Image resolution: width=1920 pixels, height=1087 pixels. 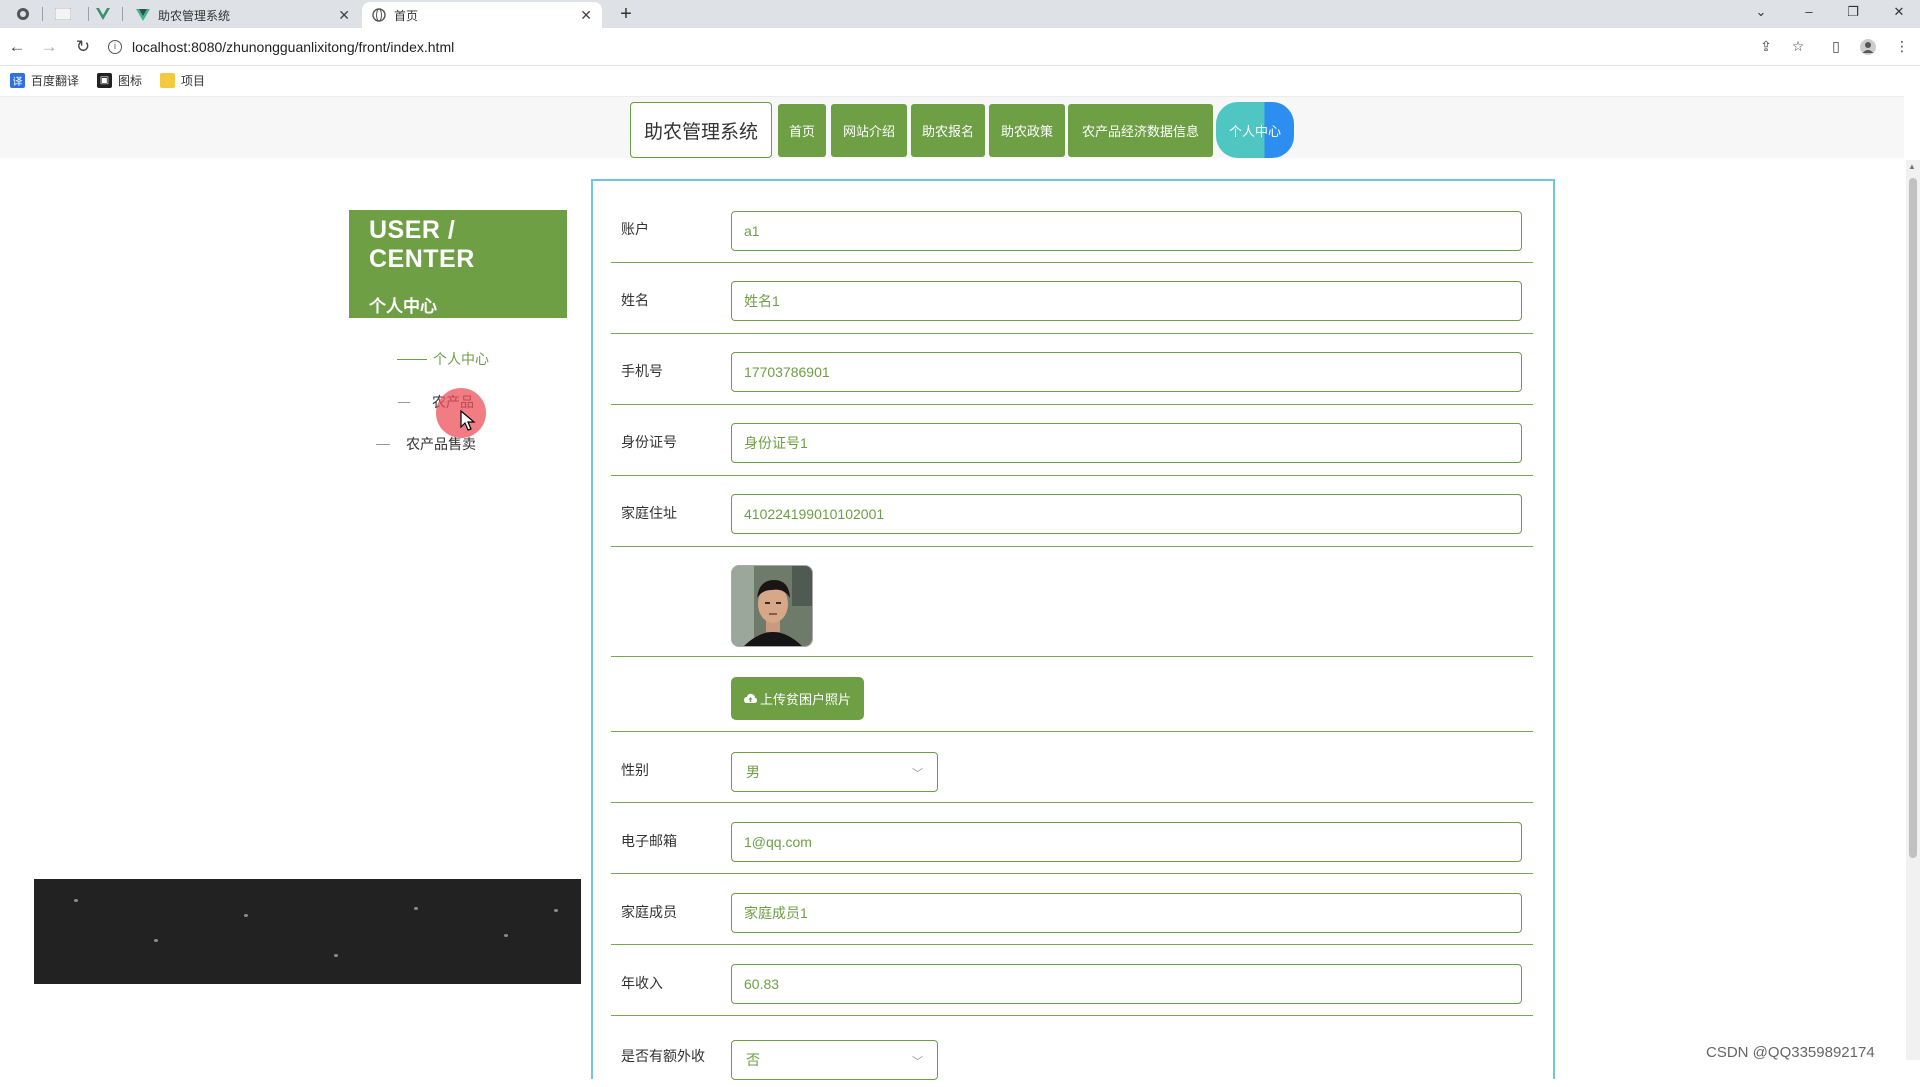 I want to click on nav-economic-data: 农产品经济数据信息, so click(x=1140, y=130).